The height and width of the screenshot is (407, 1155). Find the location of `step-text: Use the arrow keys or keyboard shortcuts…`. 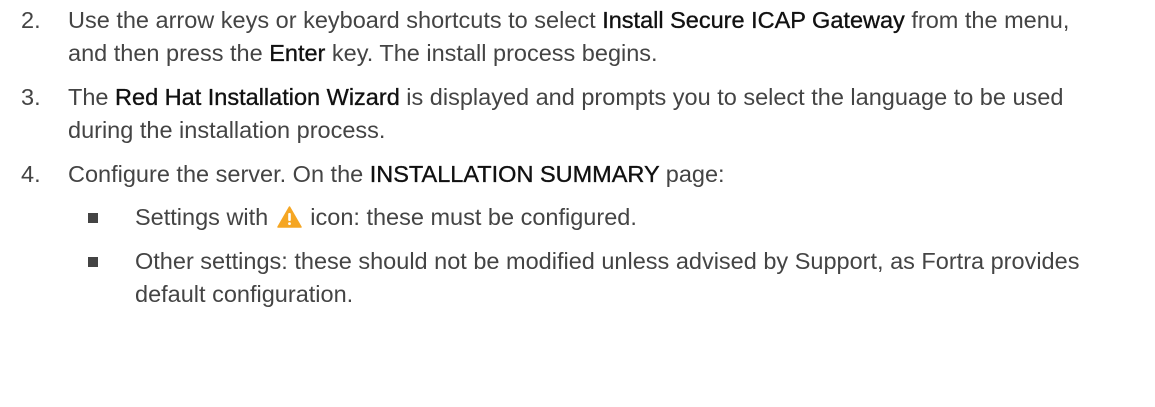

step-text: Use the arrow keys or keyboard shortcuts… is located at coordinates (568, 36).